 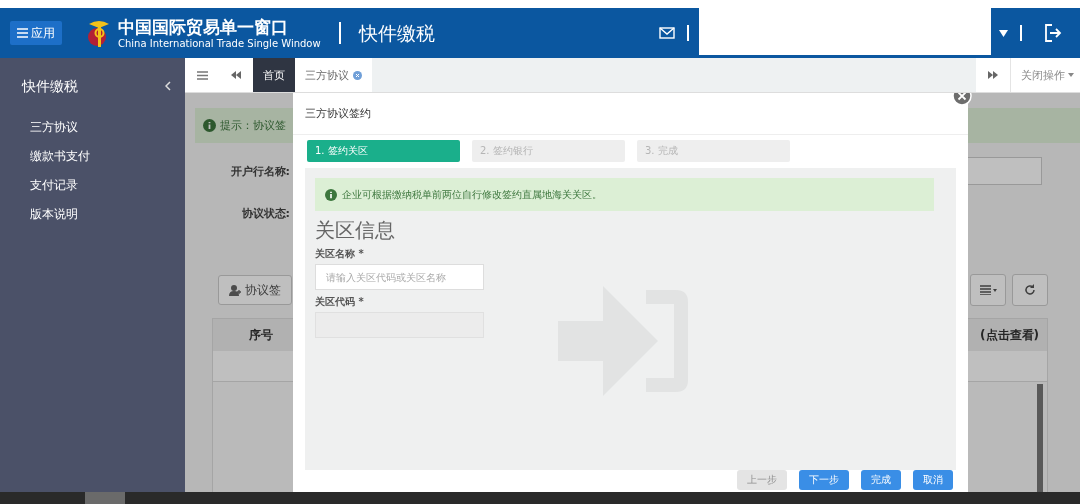 I want to click on notice-text: 企业可根据缴纳税单前两位自行修改签约直属地海关关区。, so click(x=472, y=194).